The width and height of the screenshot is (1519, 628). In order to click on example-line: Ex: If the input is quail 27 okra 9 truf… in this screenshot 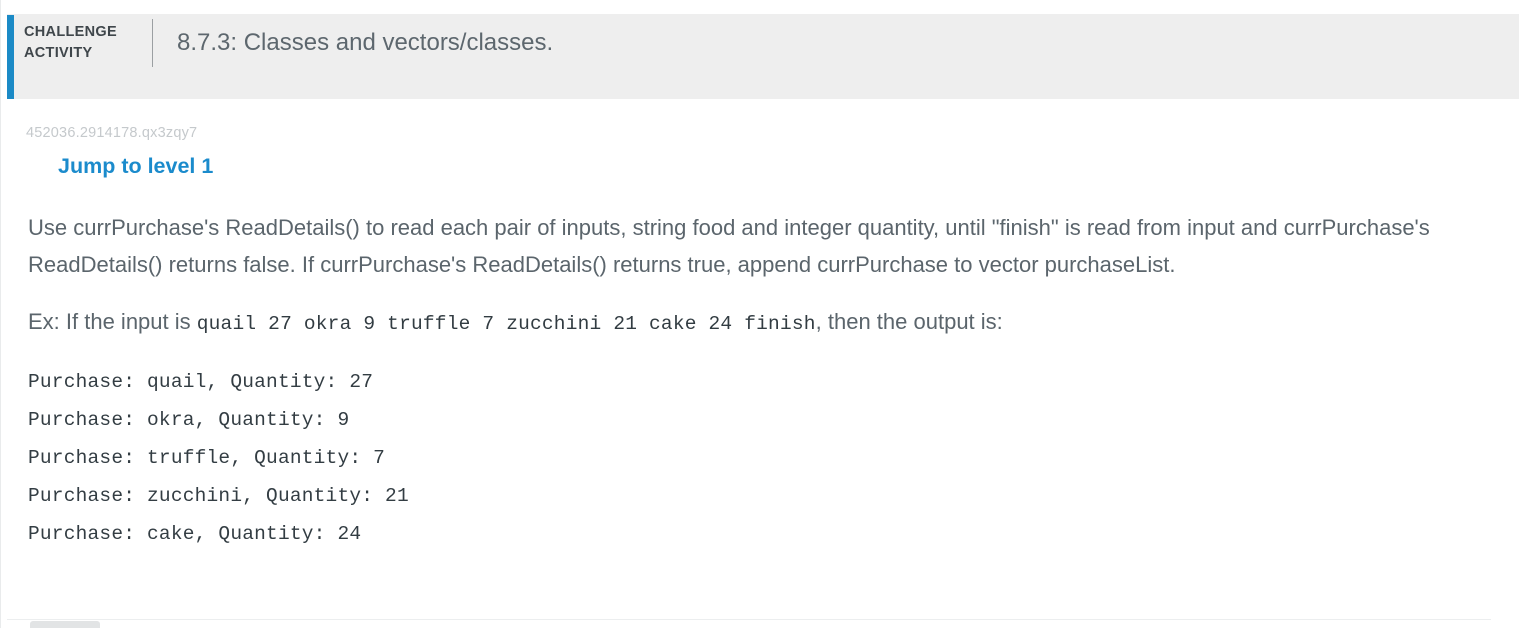, I will do `click(759, 323)`.